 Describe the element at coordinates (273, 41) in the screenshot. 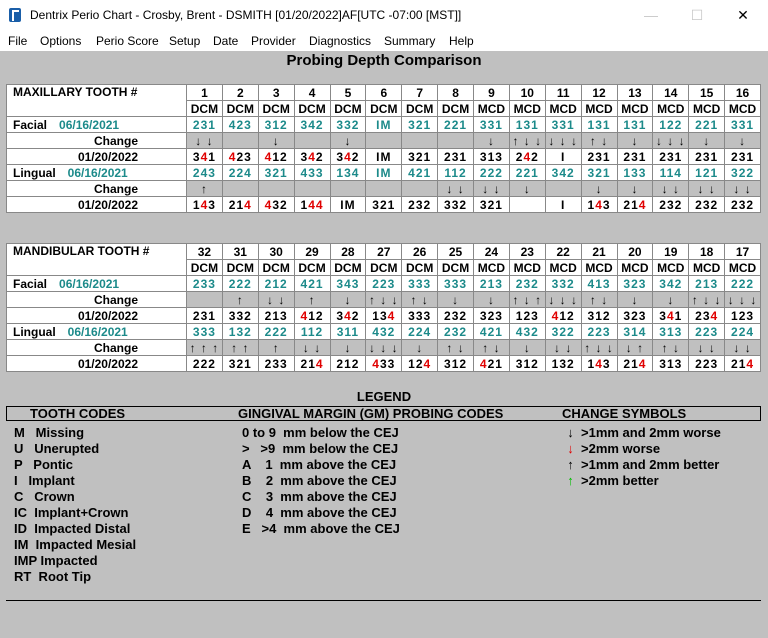

I see `menu-provider: Provider` at that location.